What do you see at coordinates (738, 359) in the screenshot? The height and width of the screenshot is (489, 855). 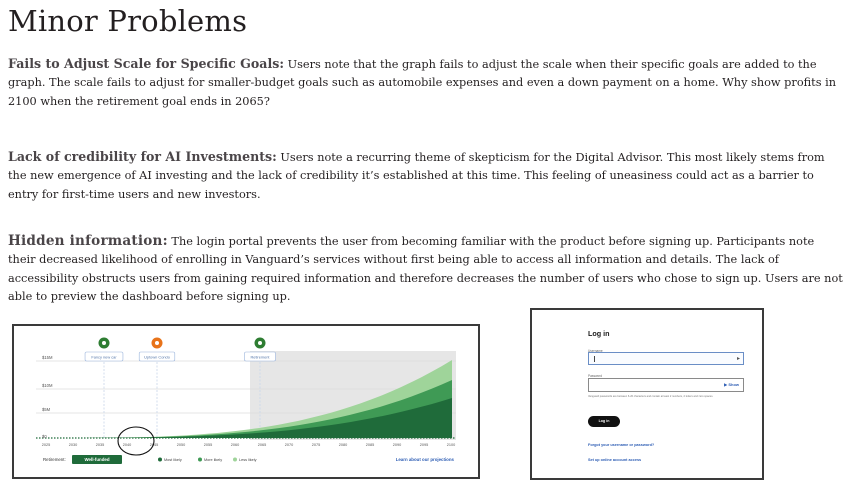 I see `user-icon: ▸` at bounding box center [738, 359].